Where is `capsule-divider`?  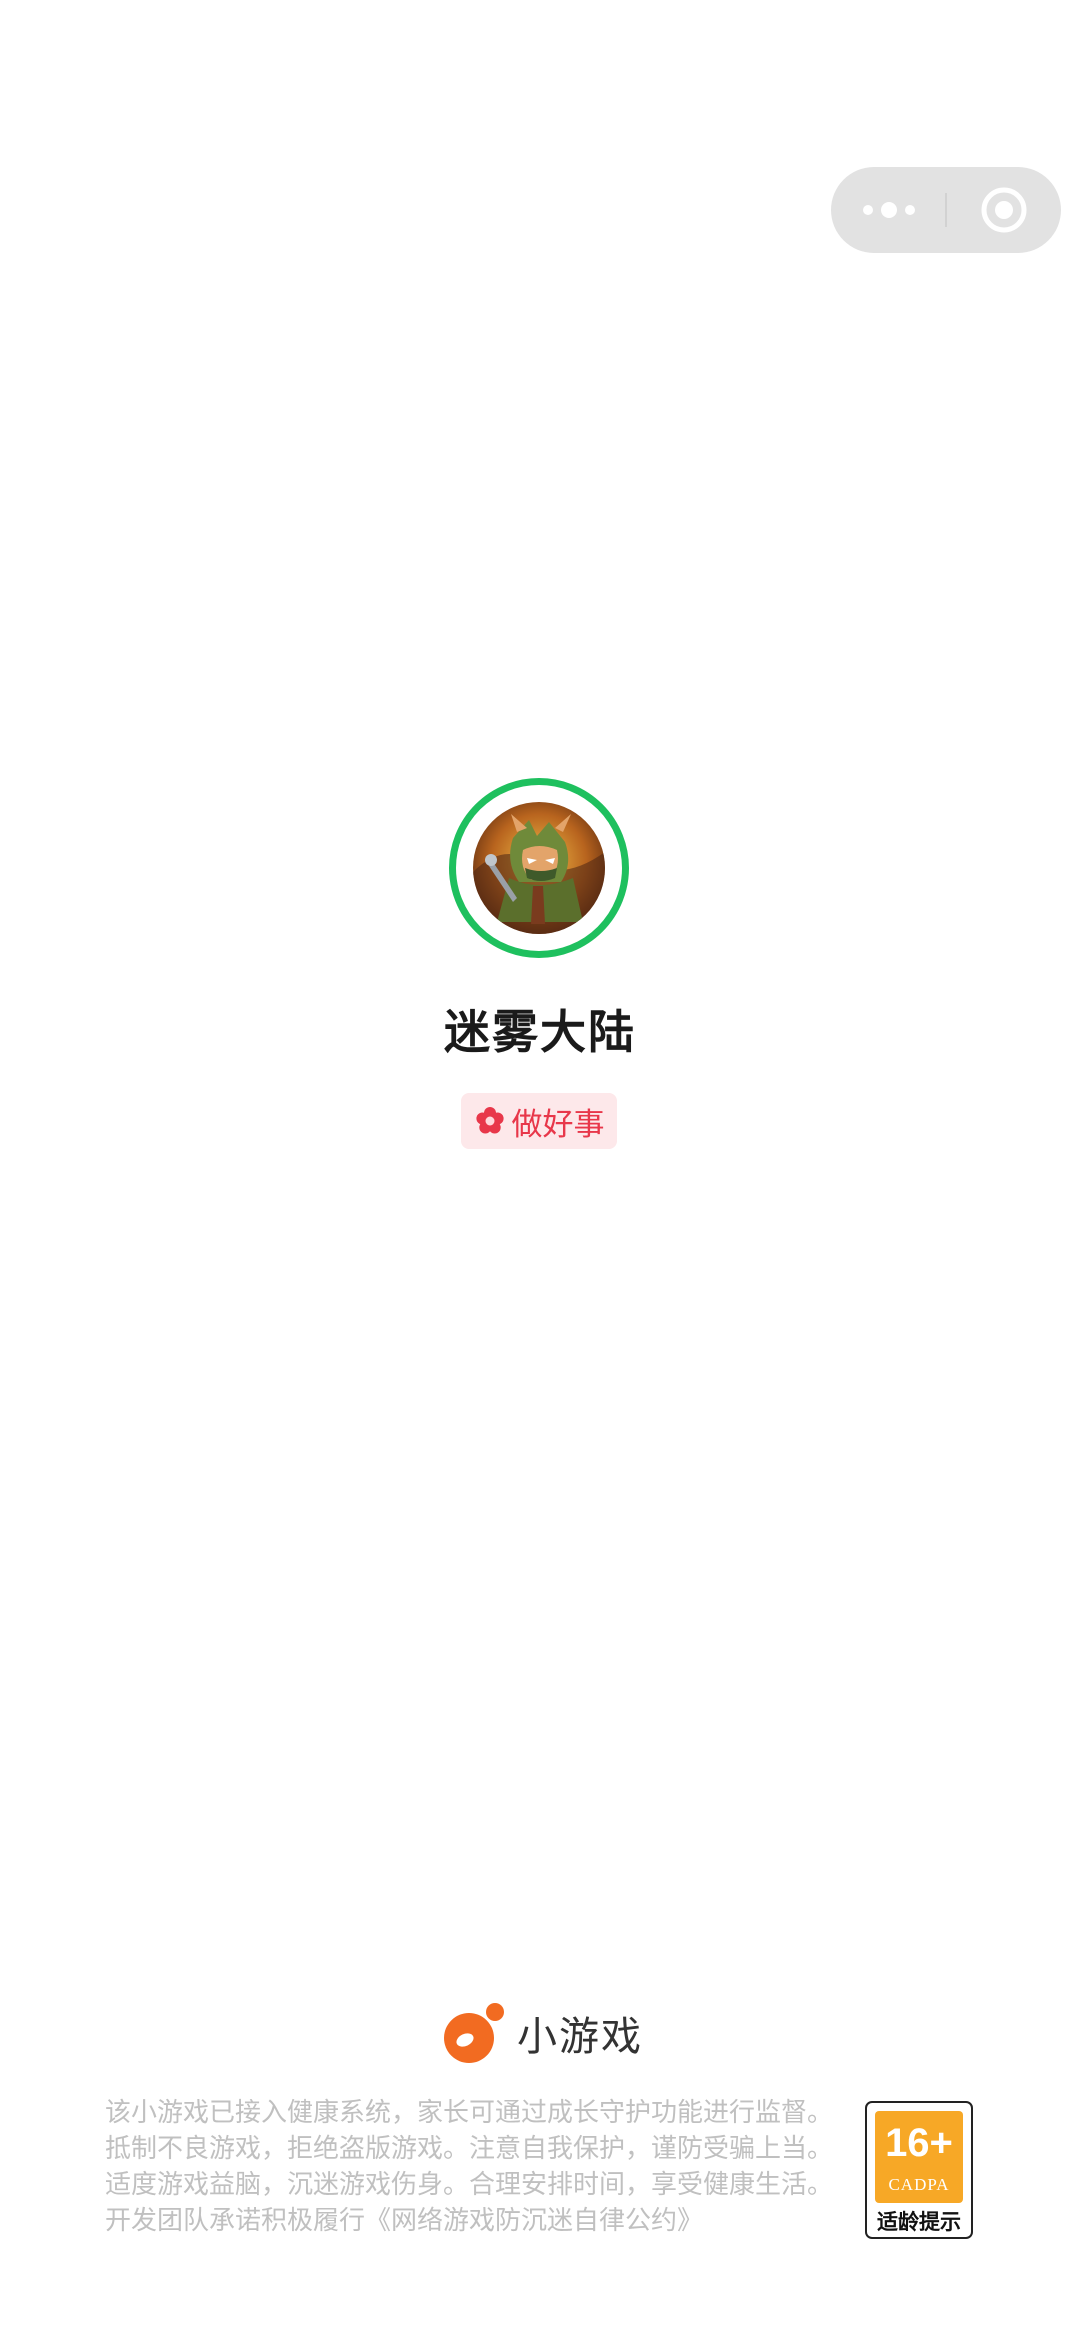 capsule-divider is located at coordinates (946, 210).